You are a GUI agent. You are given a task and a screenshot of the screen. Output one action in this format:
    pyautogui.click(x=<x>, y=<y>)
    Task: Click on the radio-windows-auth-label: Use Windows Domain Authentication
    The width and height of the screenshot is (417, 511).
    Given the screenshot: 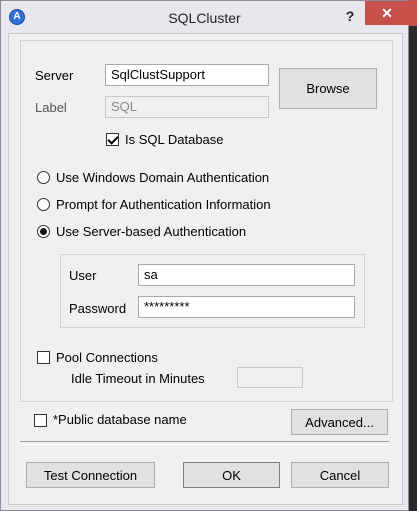 What is the action you would take?
    pyautogui.click(x=163, y=177)
    